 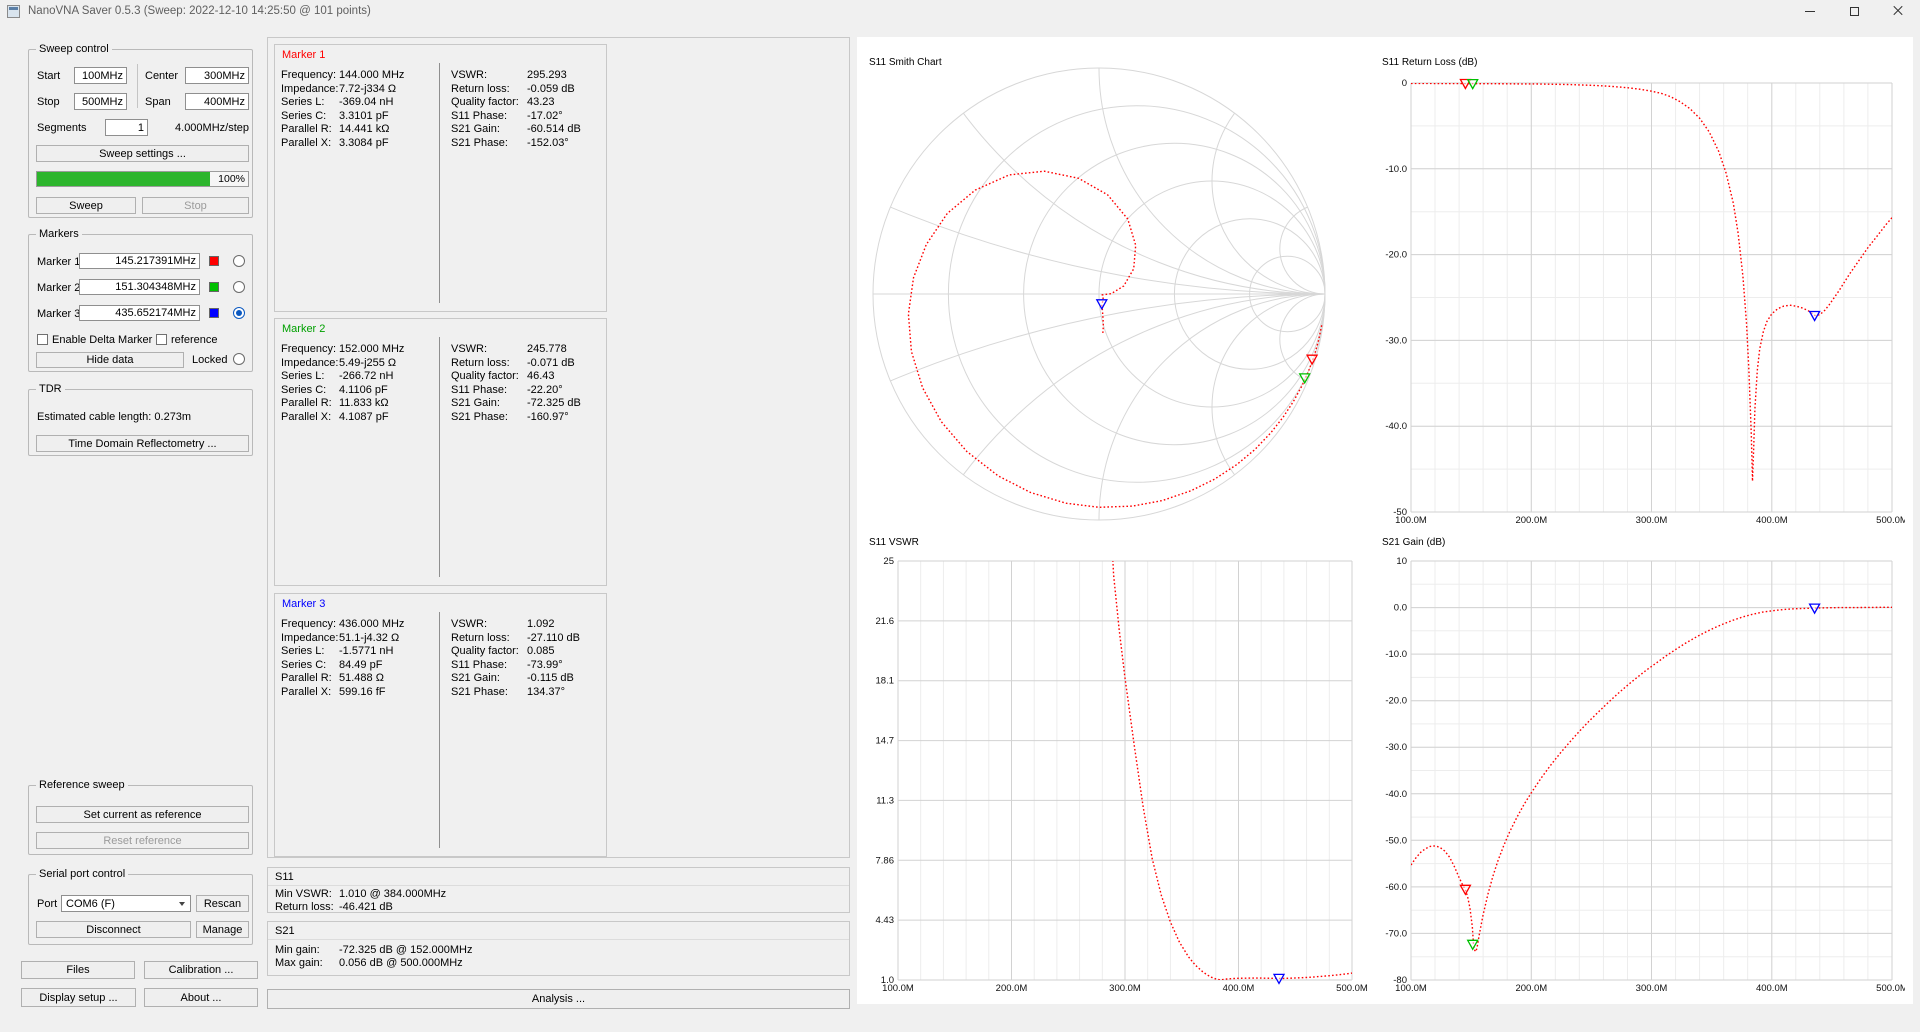 I want to click on group-title: Reference sweep, so click(x=82, y=785).